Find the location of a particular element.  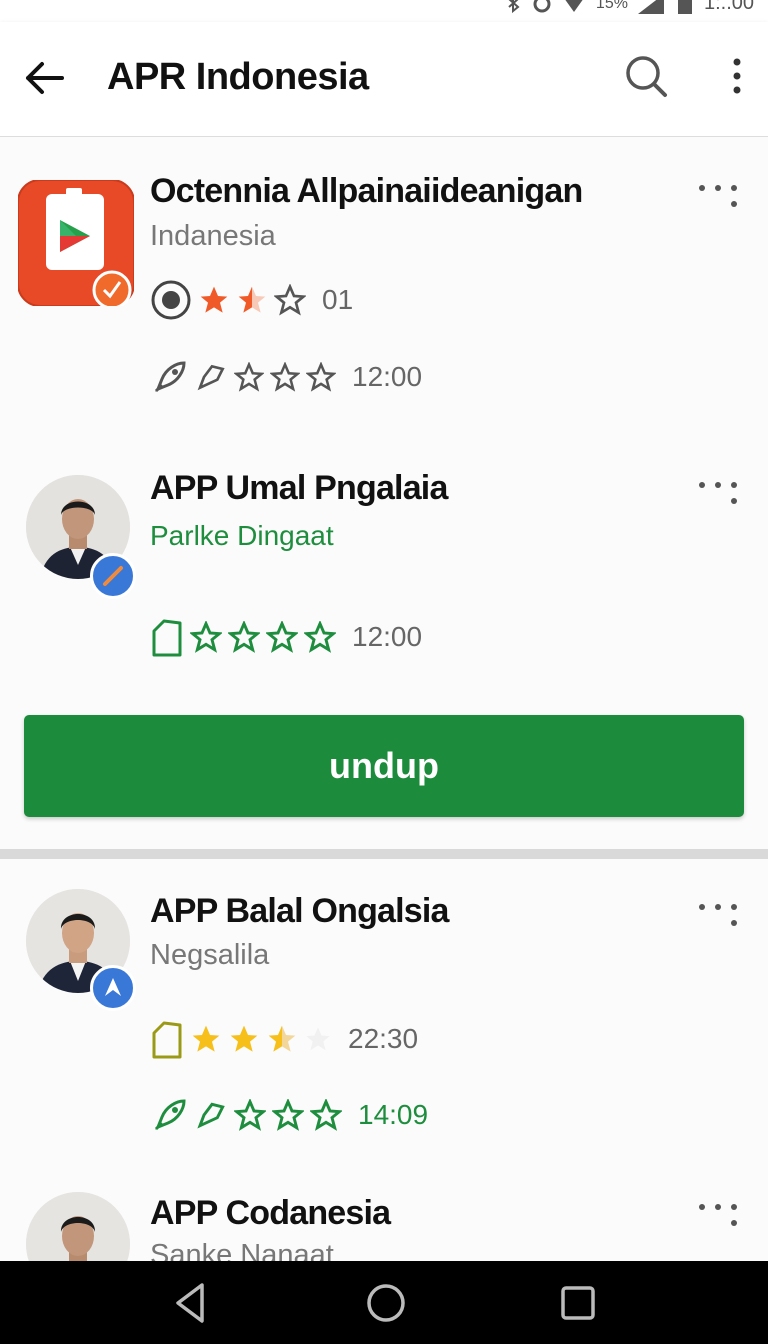

meta-row: 14:09 is located at coordinates (289, 1115).